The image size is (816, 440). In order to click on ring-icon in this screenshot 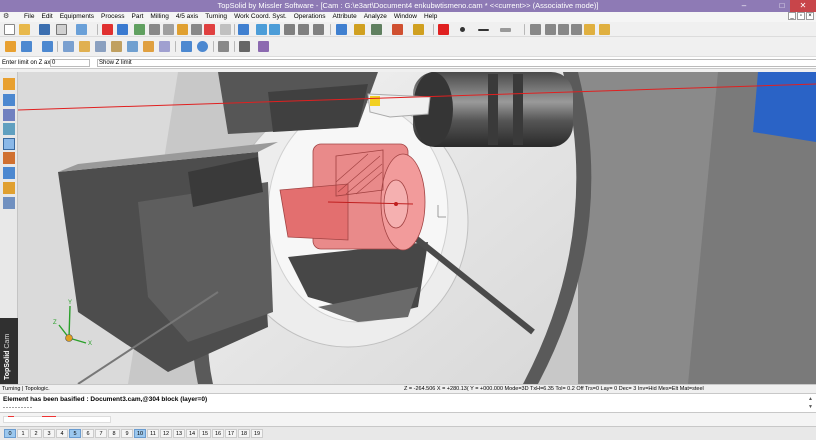, I will do `click(209, 29)`.